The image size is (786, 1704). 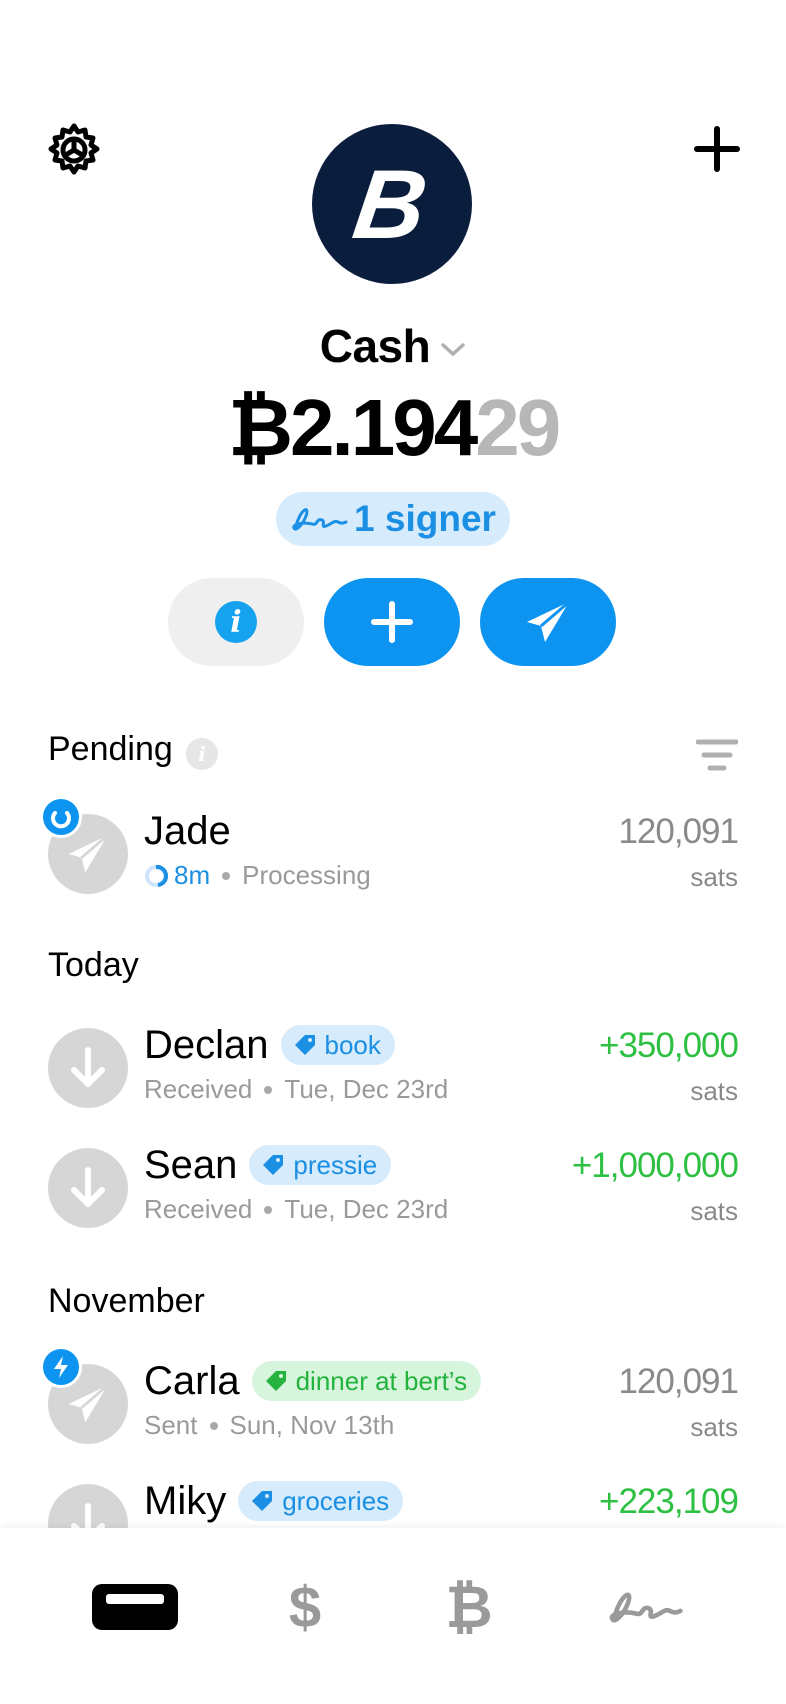 I want to click on counterparty-name: Carla, so click(x=192, y=1381).